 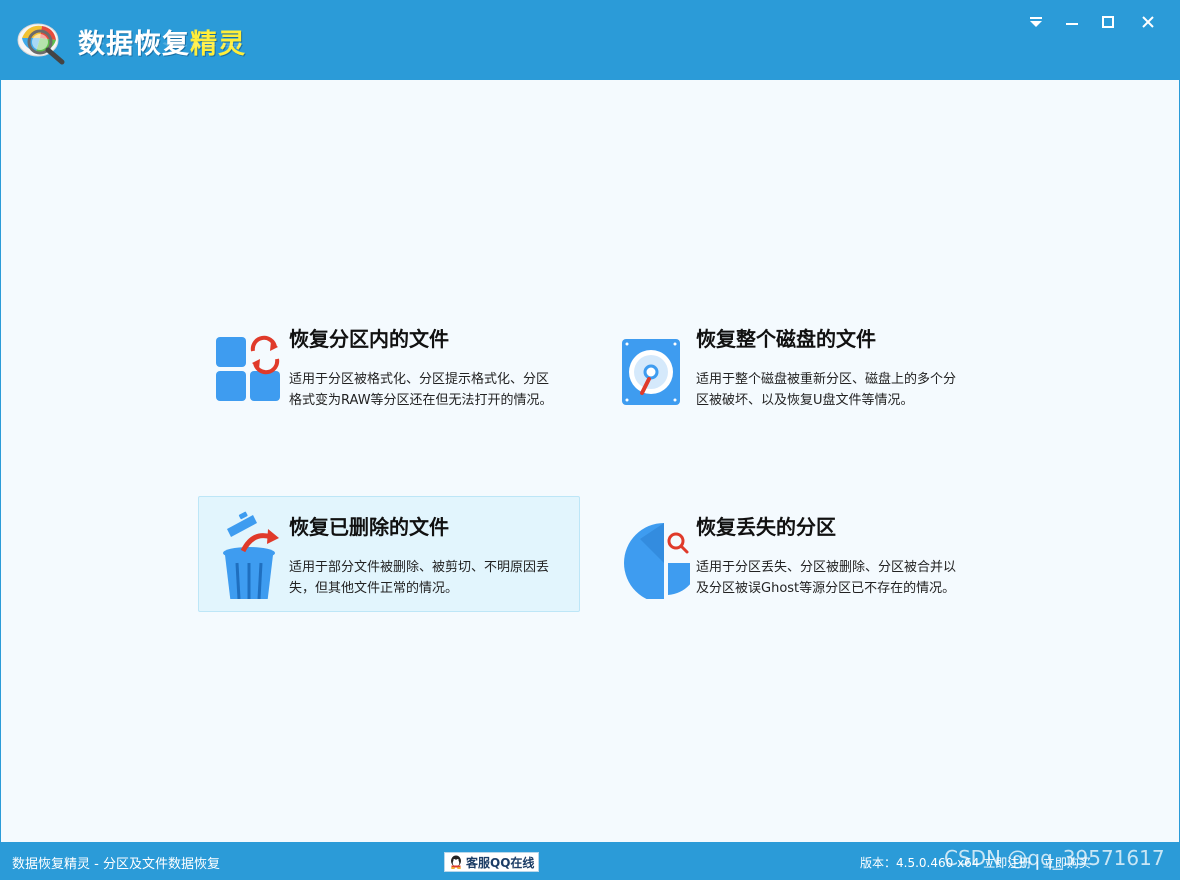 What do you see at coordinates (419, 567) in the screenshot?
I see `description-line: 适用于部分文件被删除、被剪切、不明原因丢` at bounding box center [419, 567].